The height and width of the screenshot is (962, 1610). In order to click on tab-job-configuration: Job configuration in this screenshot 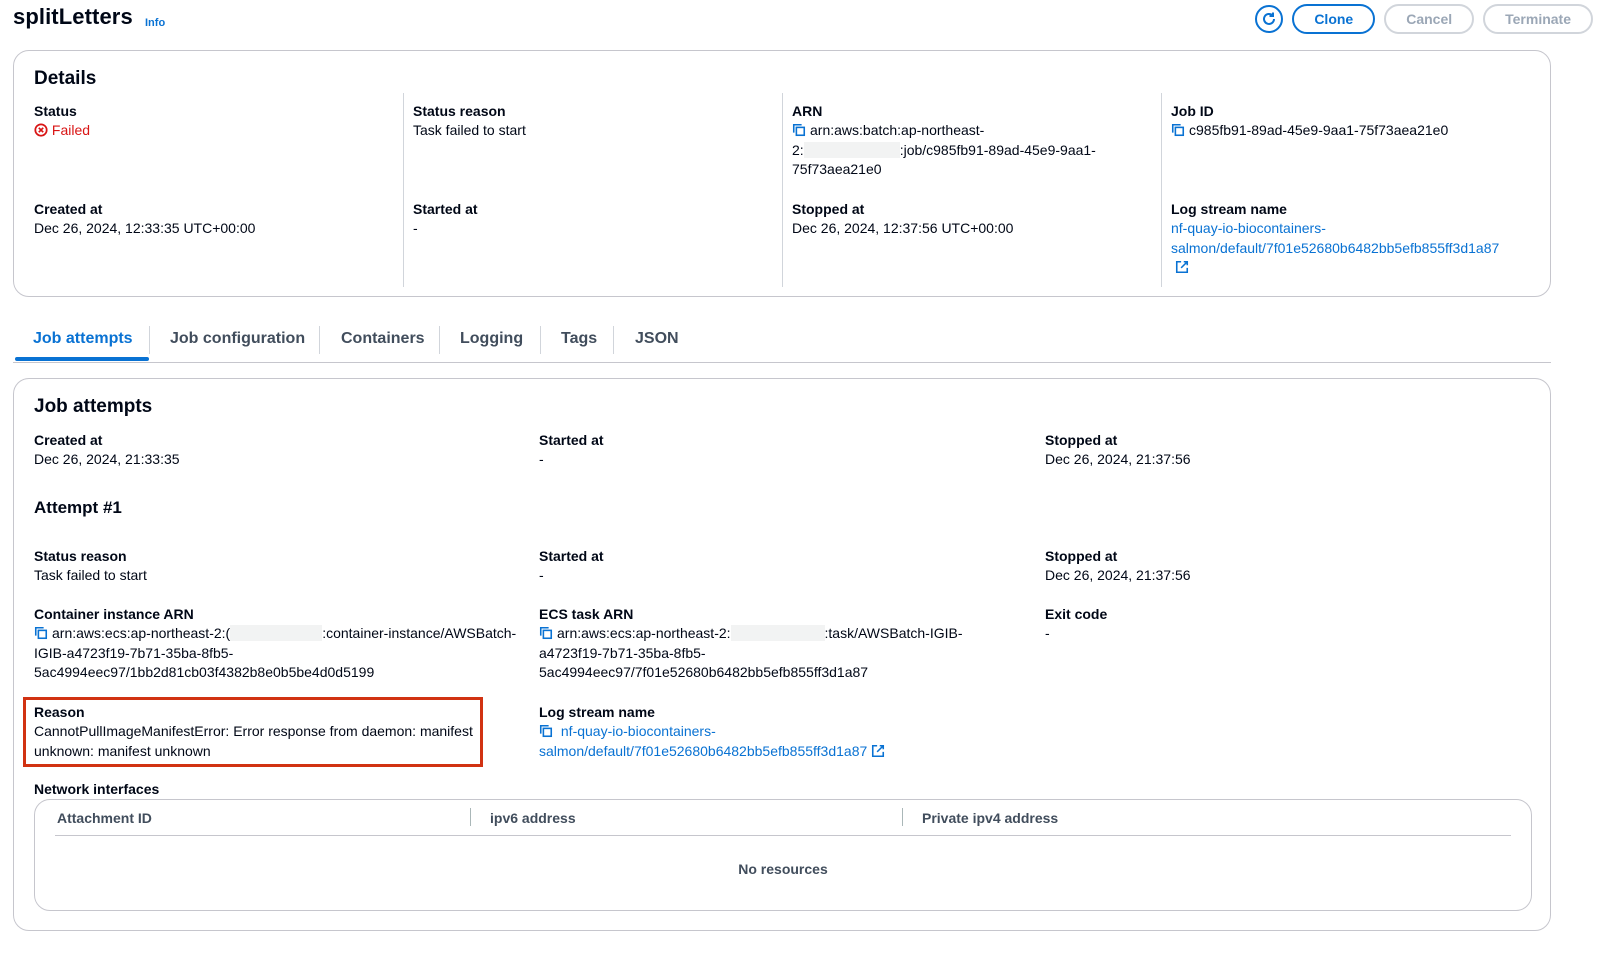, I will do `click(237, 339)`.